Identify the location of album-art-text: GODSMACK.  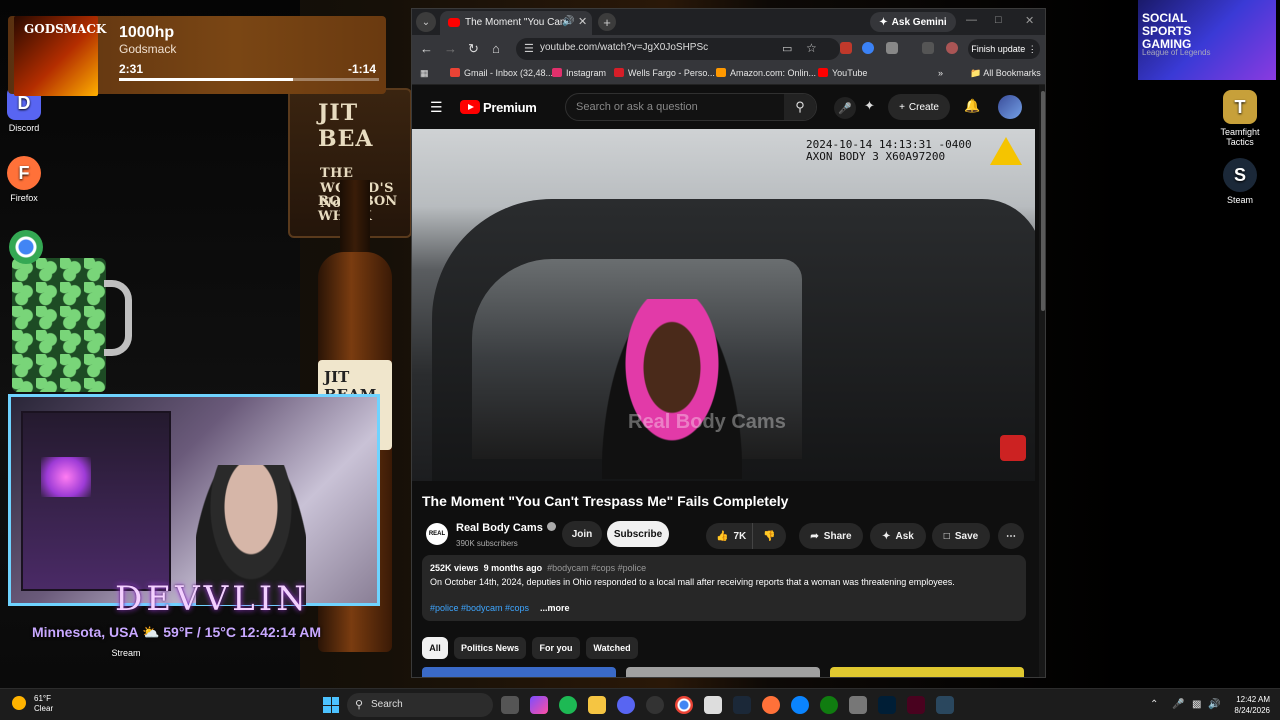
(65, 29).